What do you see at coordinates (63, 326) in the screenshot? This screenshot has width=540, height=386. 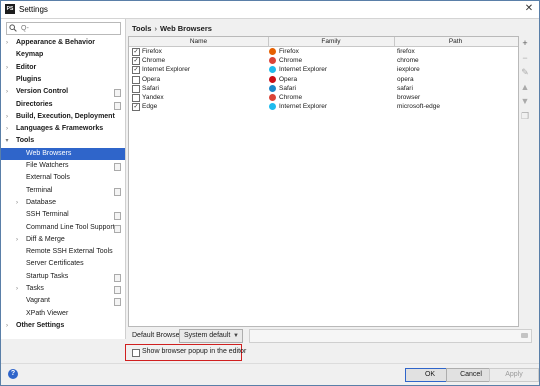 I see `sidebar-item-other-settings: › Other Settings` at bounding box center [63, 326].